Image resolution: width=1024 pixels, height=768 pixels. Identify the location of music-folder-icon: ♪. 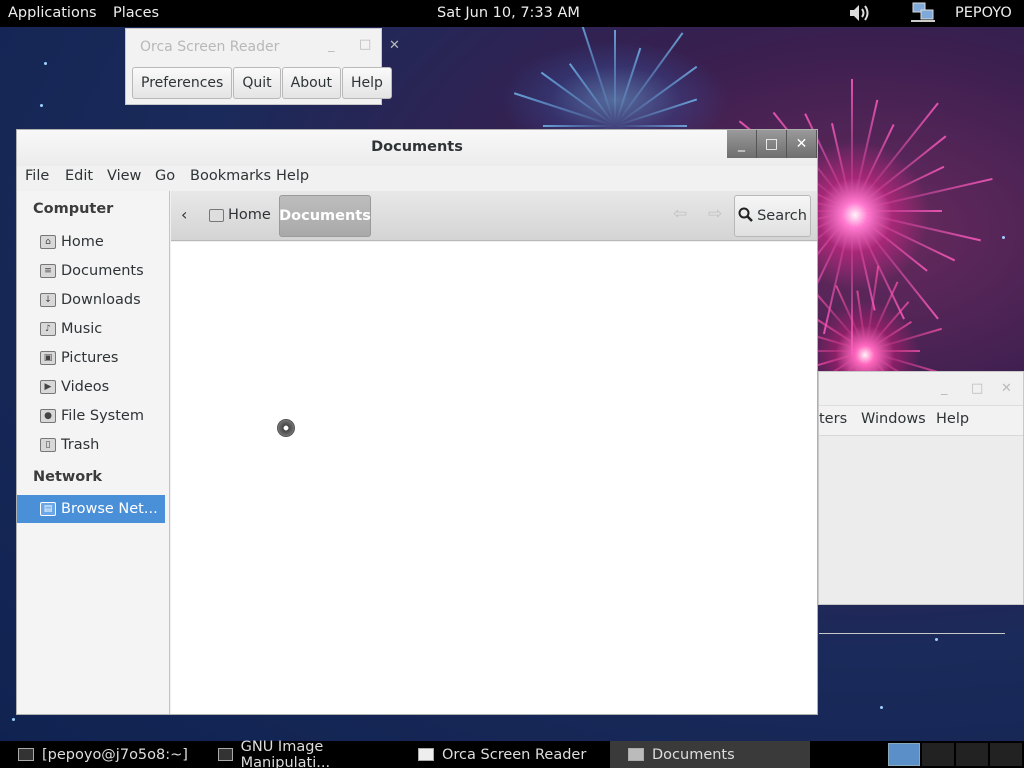
(48, 329).